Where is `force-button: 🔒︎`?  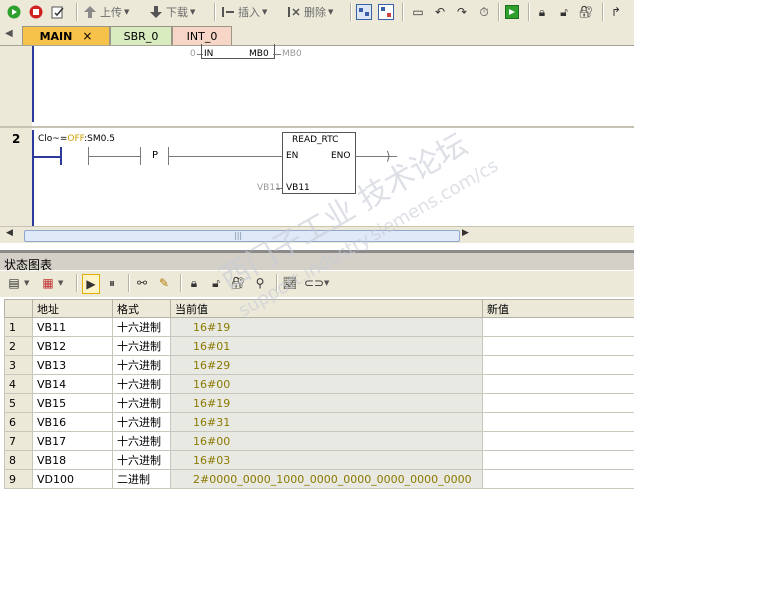
force-button: 🔒︎ is located at coordinates (194, 283).